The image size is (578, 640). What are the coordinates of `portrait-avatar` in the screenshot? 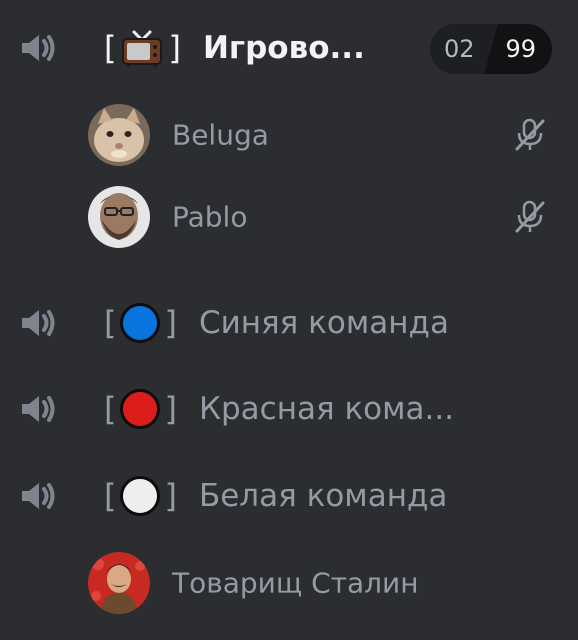 It's located at (119, 583).